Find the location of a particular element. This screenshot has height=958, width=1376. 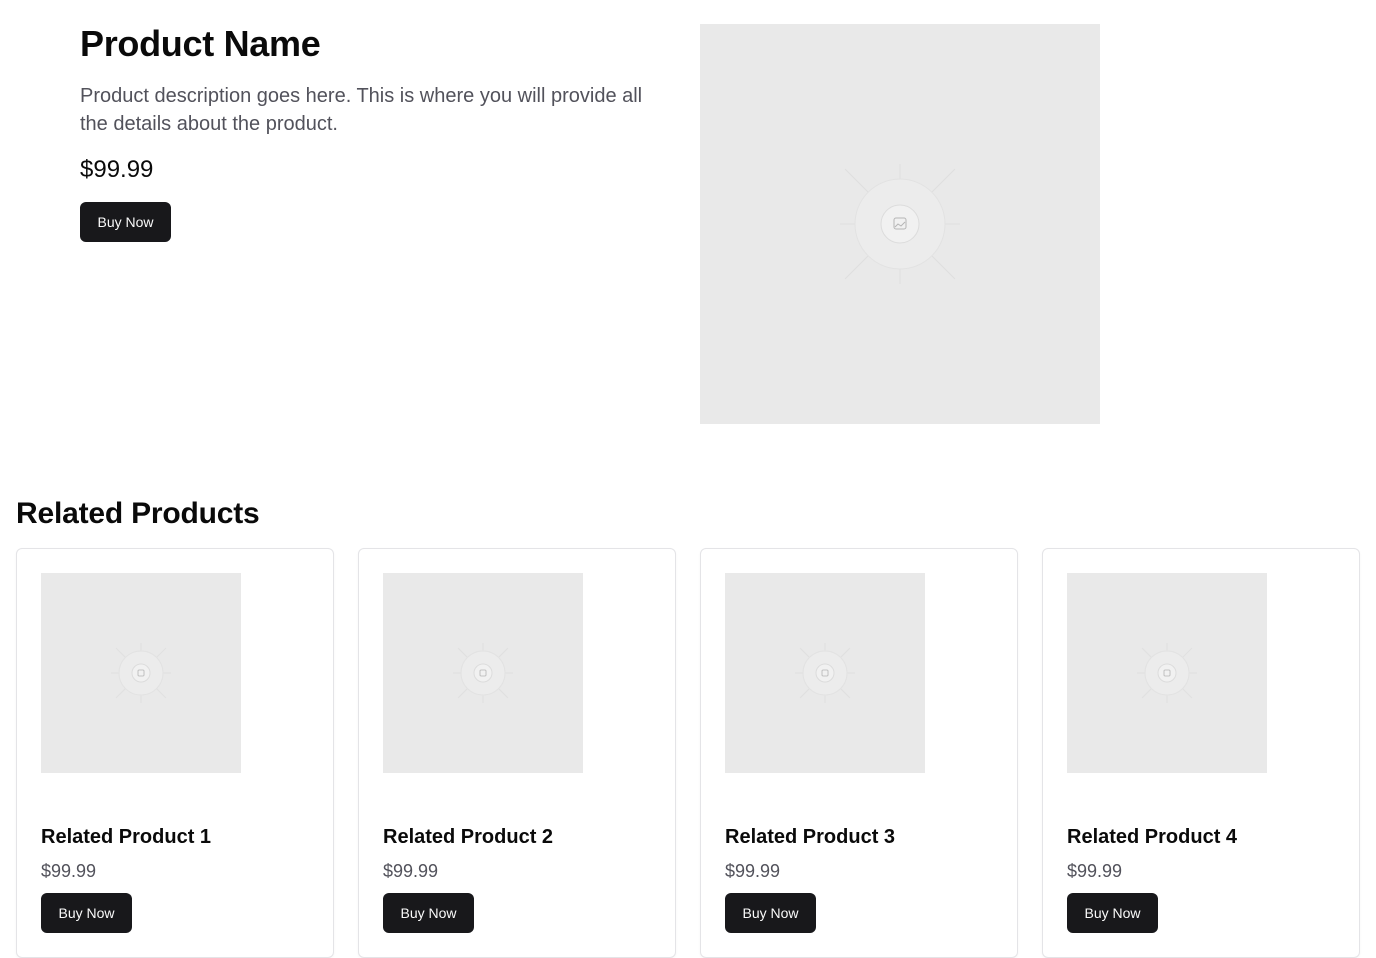

related-product-card: Related Product 3 $99.99 Buy Now is located at coordinates (859, 753).